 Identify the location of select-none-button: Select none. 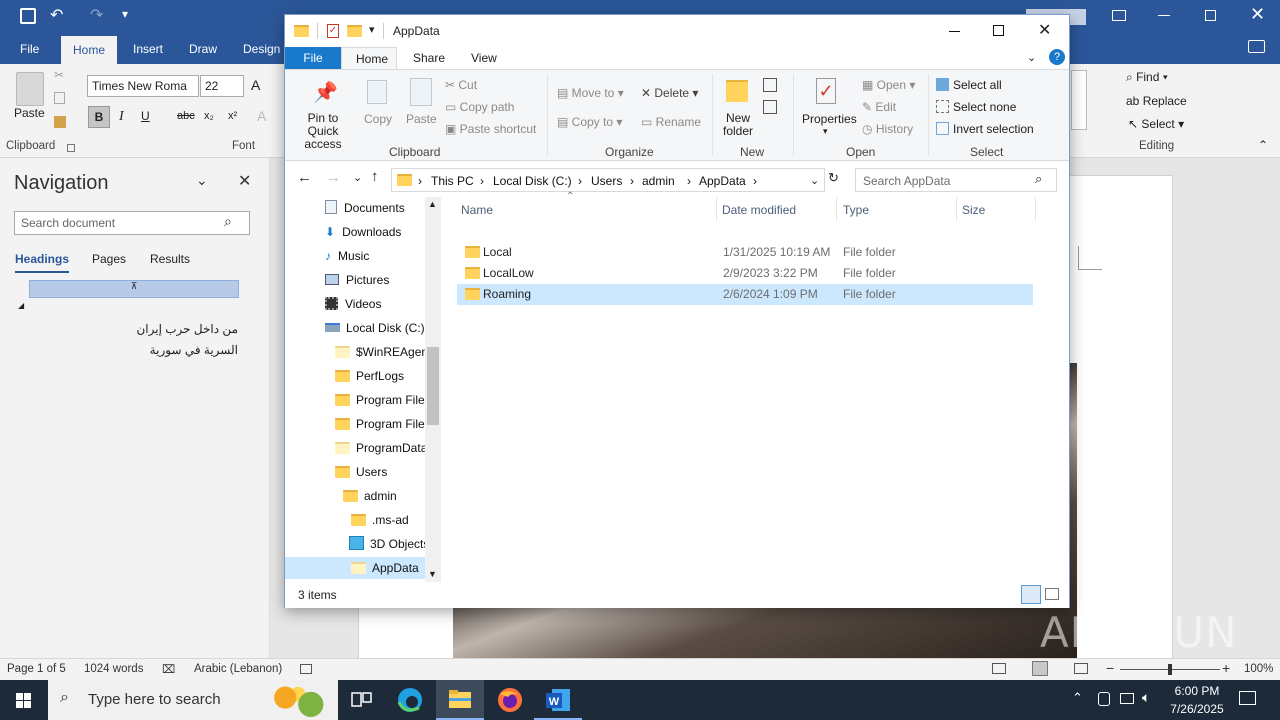
(976, 107).